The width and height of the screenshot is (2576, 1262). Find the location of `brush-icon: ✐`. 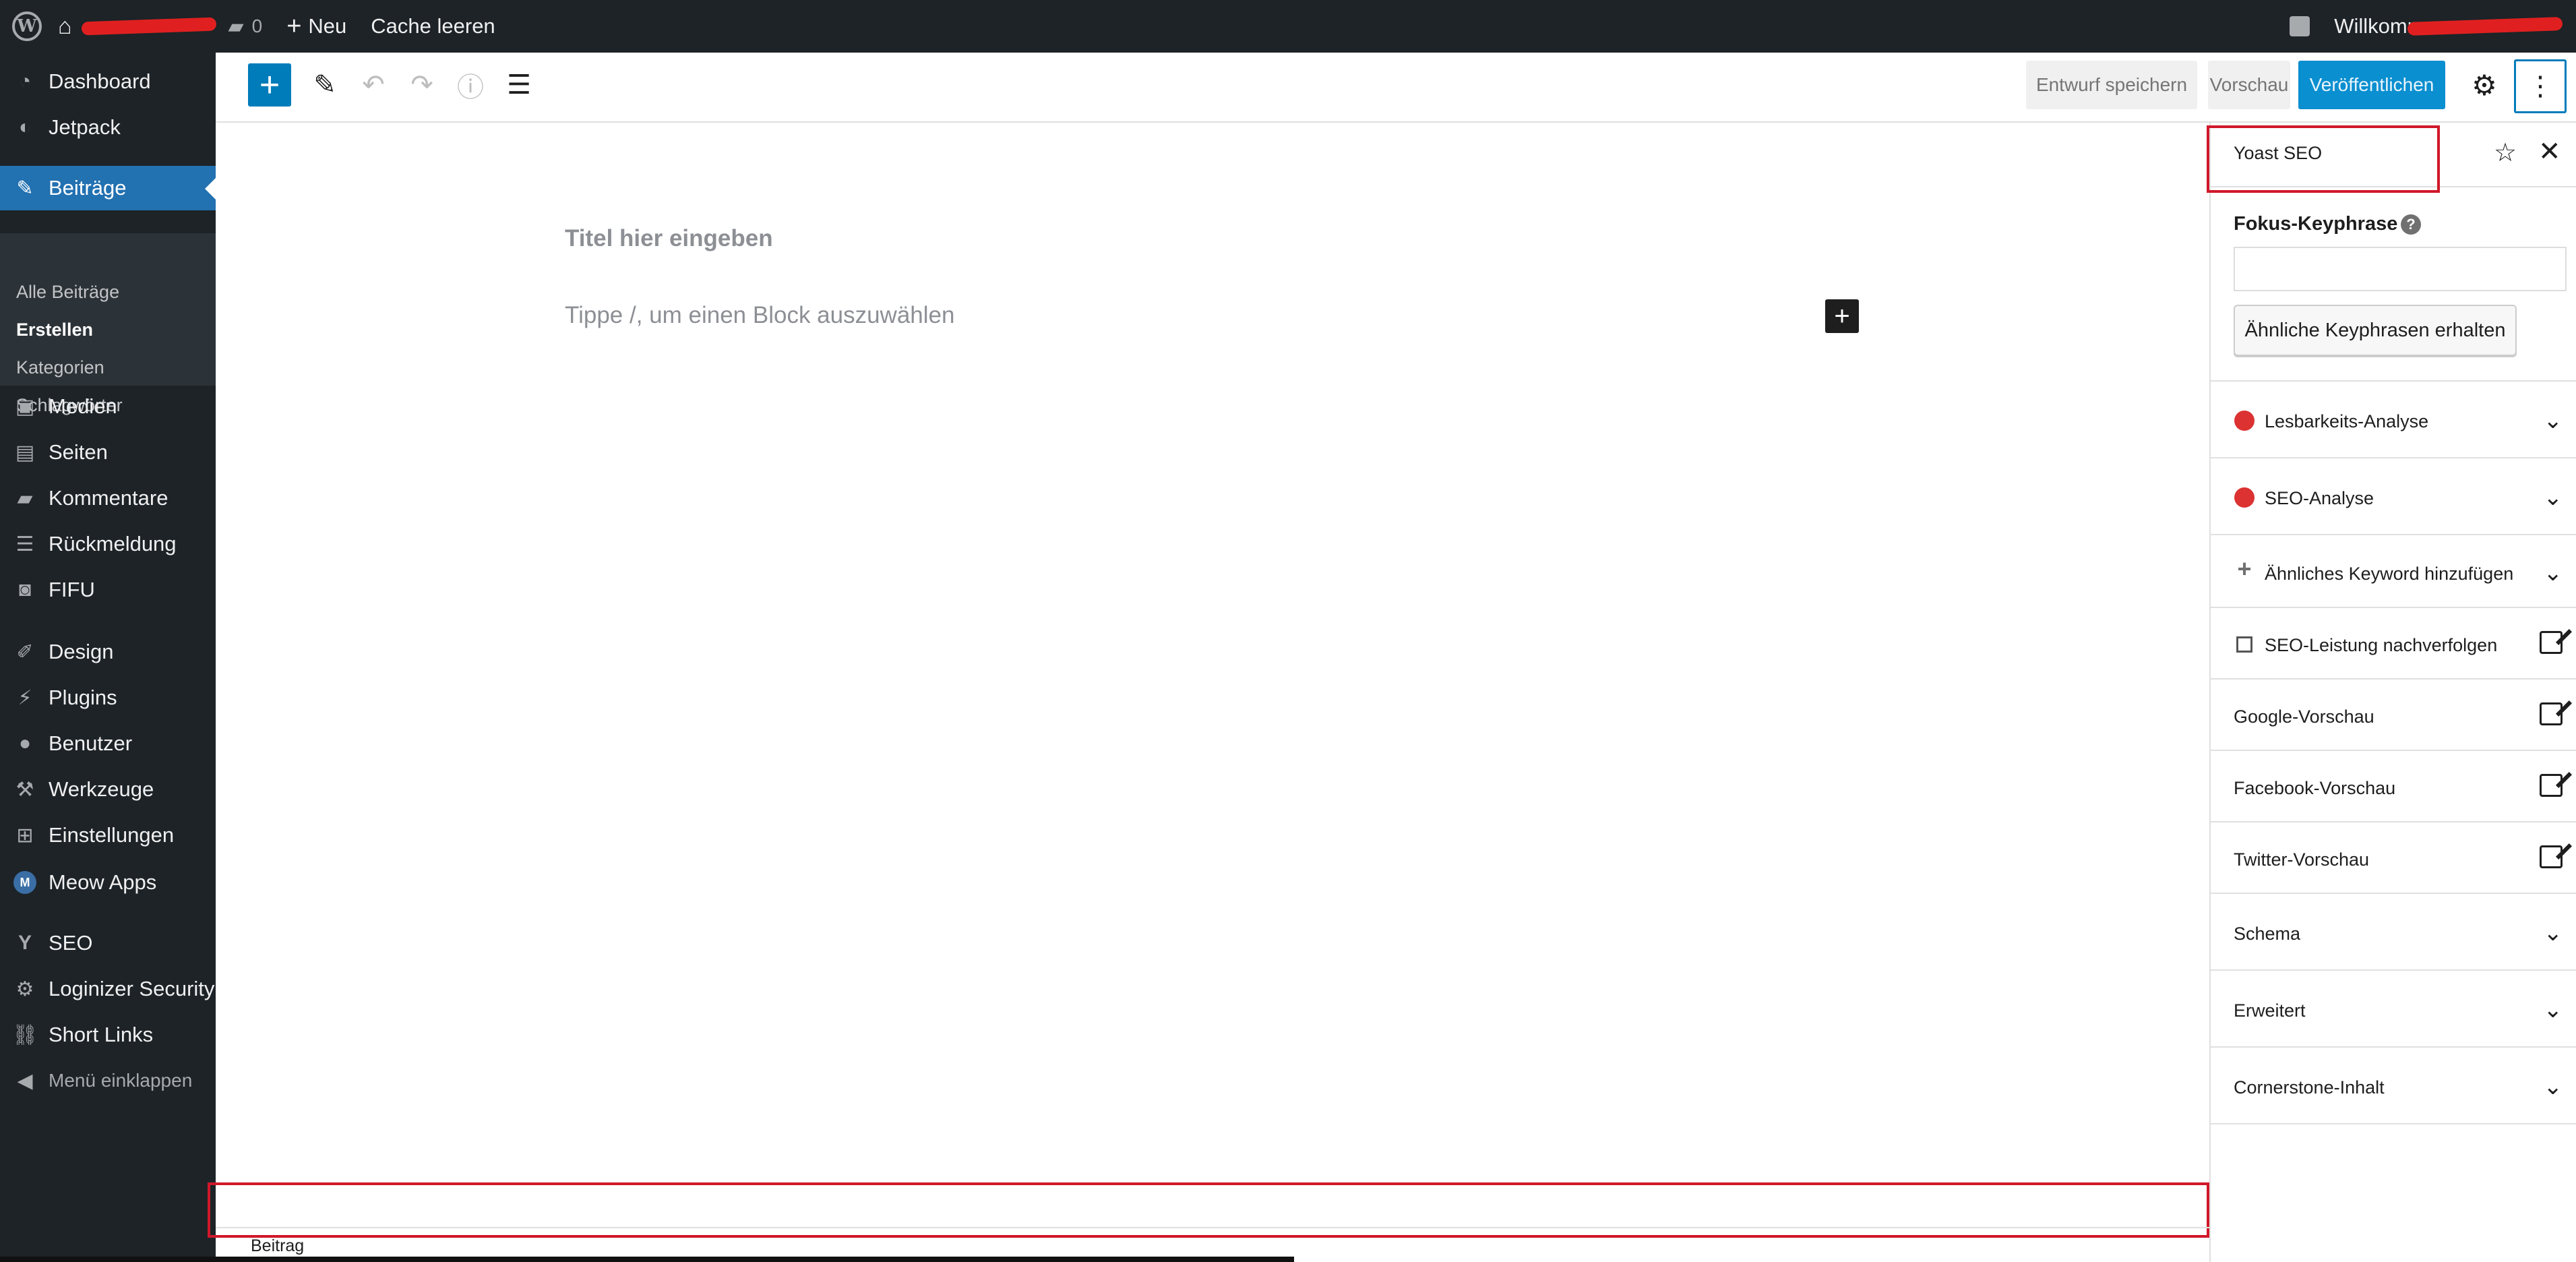

brush-icon: ✐ is located at coordinates (25, 652).